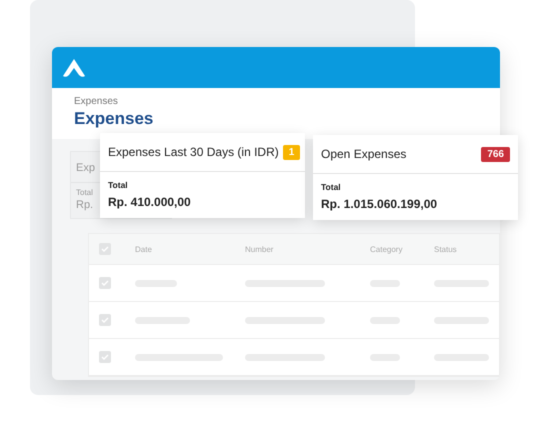 The image size is (535, 430). Describe the element at coordinates (291, 152) in the screenshot. I see `count-badge: 1` at that location.